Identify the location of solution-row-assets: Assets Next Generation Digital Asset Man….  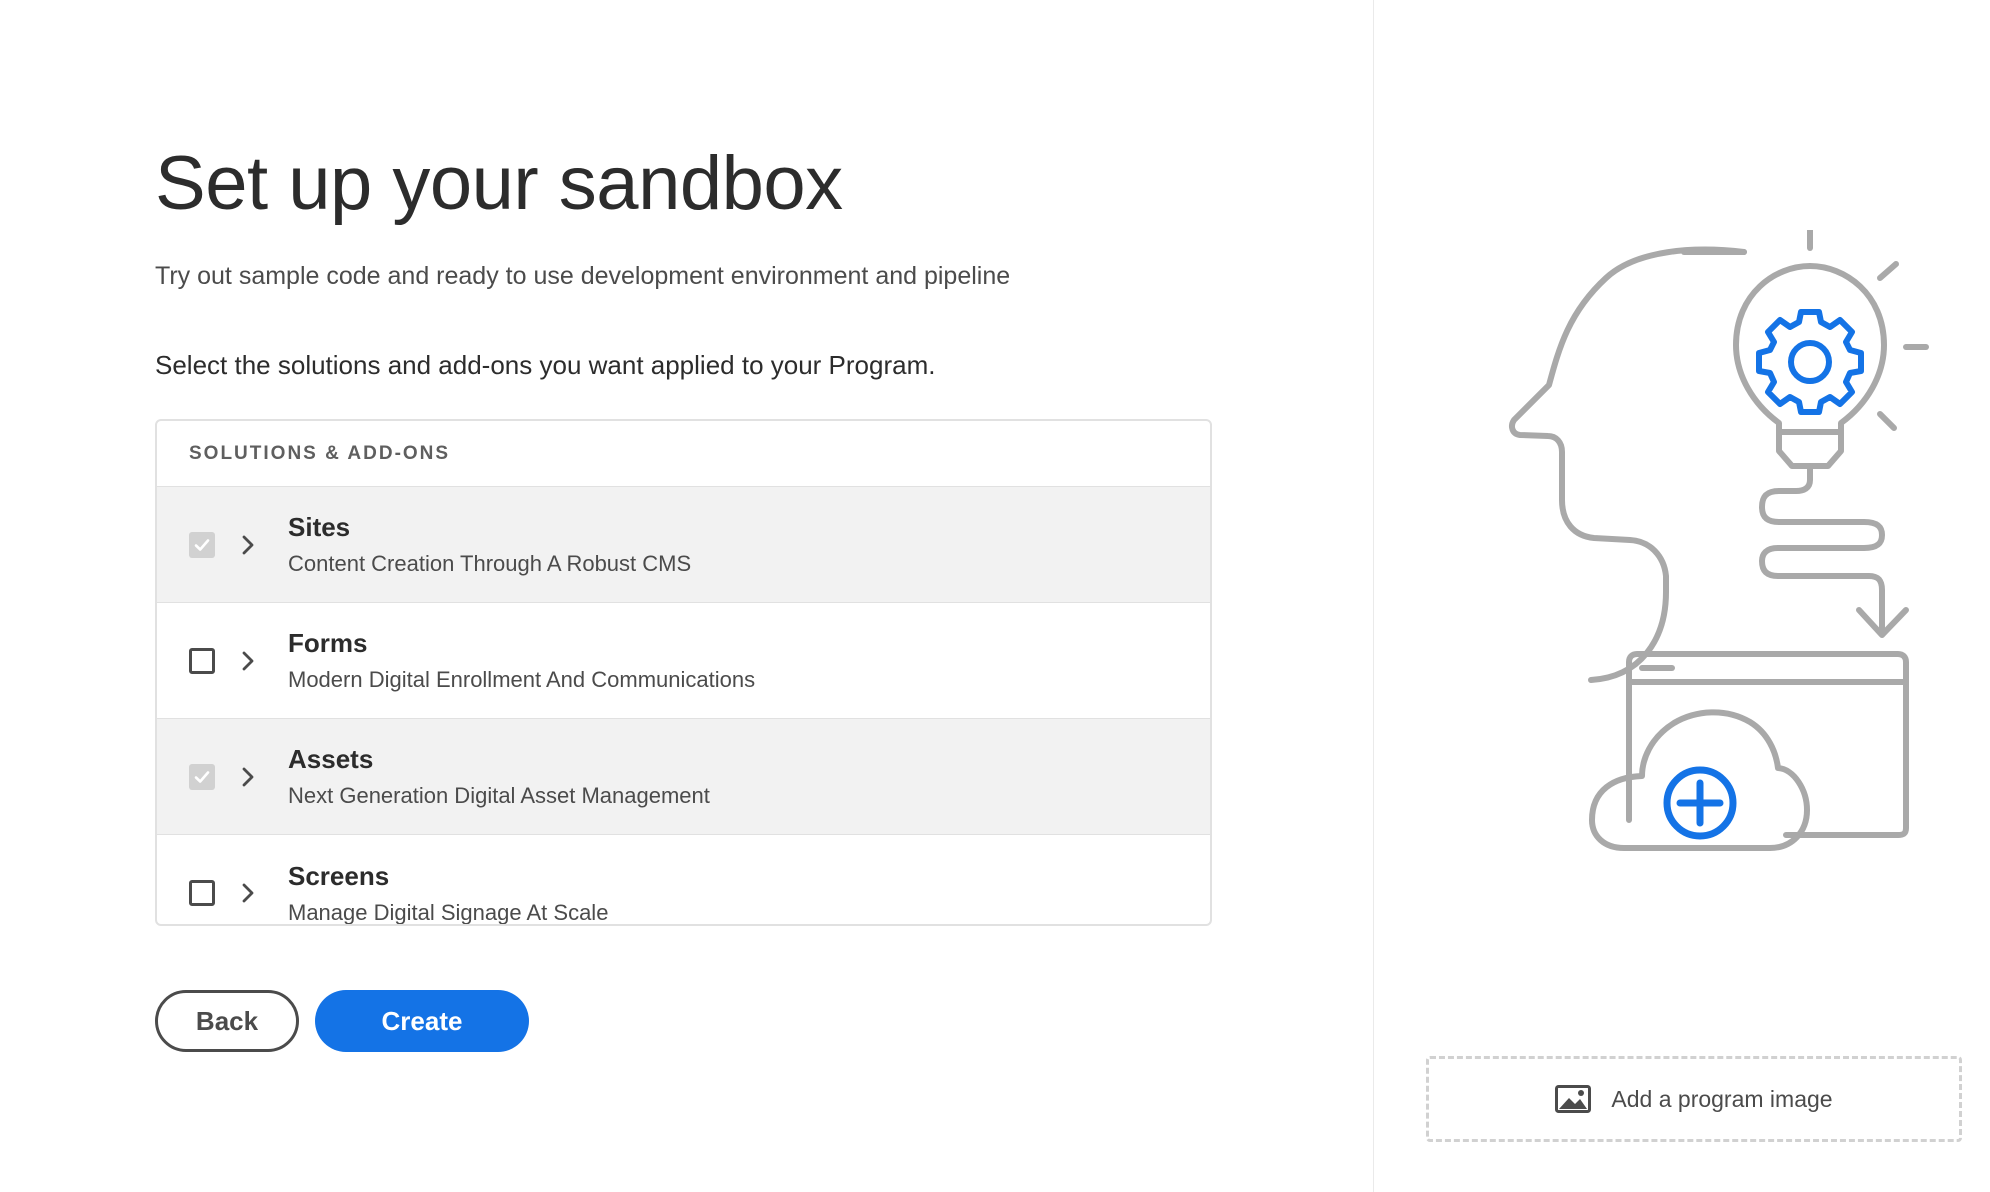
(683, 777).